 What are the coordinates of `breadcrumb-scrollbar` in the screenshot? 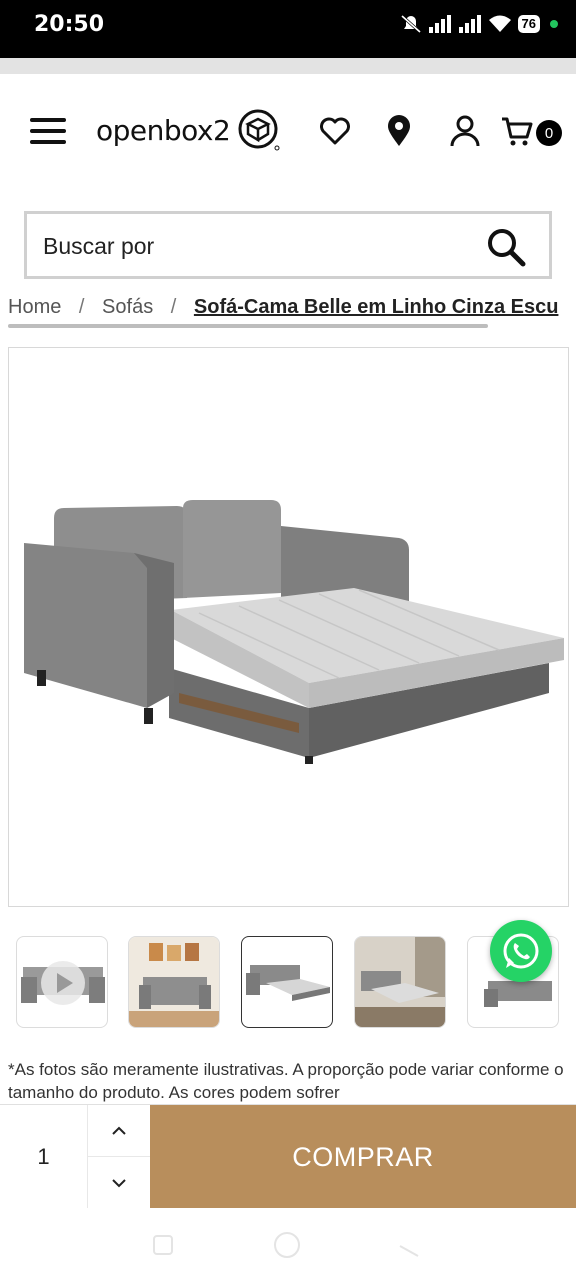 It's located at (248, 326).